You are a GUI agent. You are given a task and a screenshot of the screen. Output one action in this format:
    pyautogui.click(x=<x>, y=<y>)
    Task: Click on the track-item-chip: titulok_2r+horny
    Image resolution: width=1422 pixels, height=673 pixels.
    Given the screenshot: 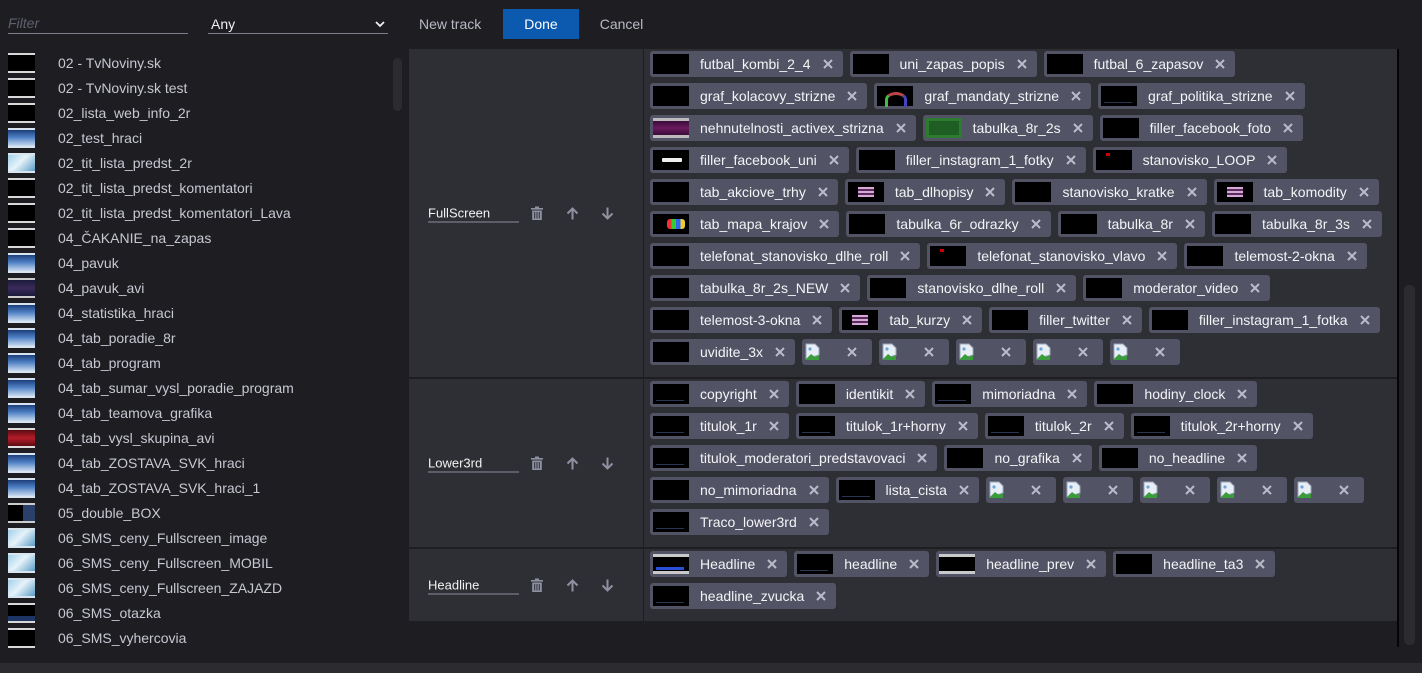 What is the action you would take?
    pyautogui.click(x=1221, y=426)
    